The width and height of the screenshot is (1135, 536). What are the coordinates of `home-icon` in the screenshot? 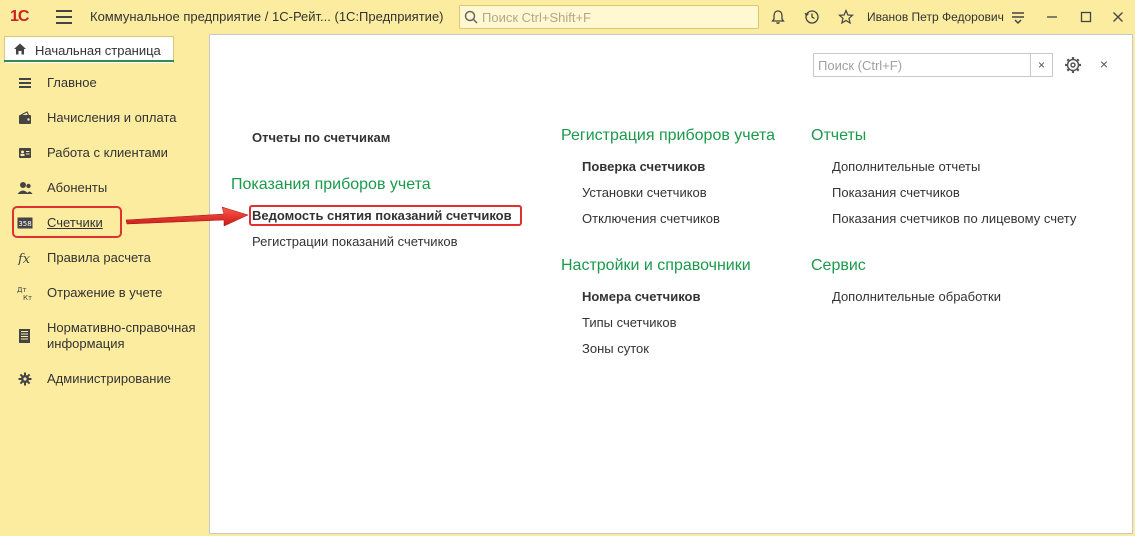 It's located at (20, 50).